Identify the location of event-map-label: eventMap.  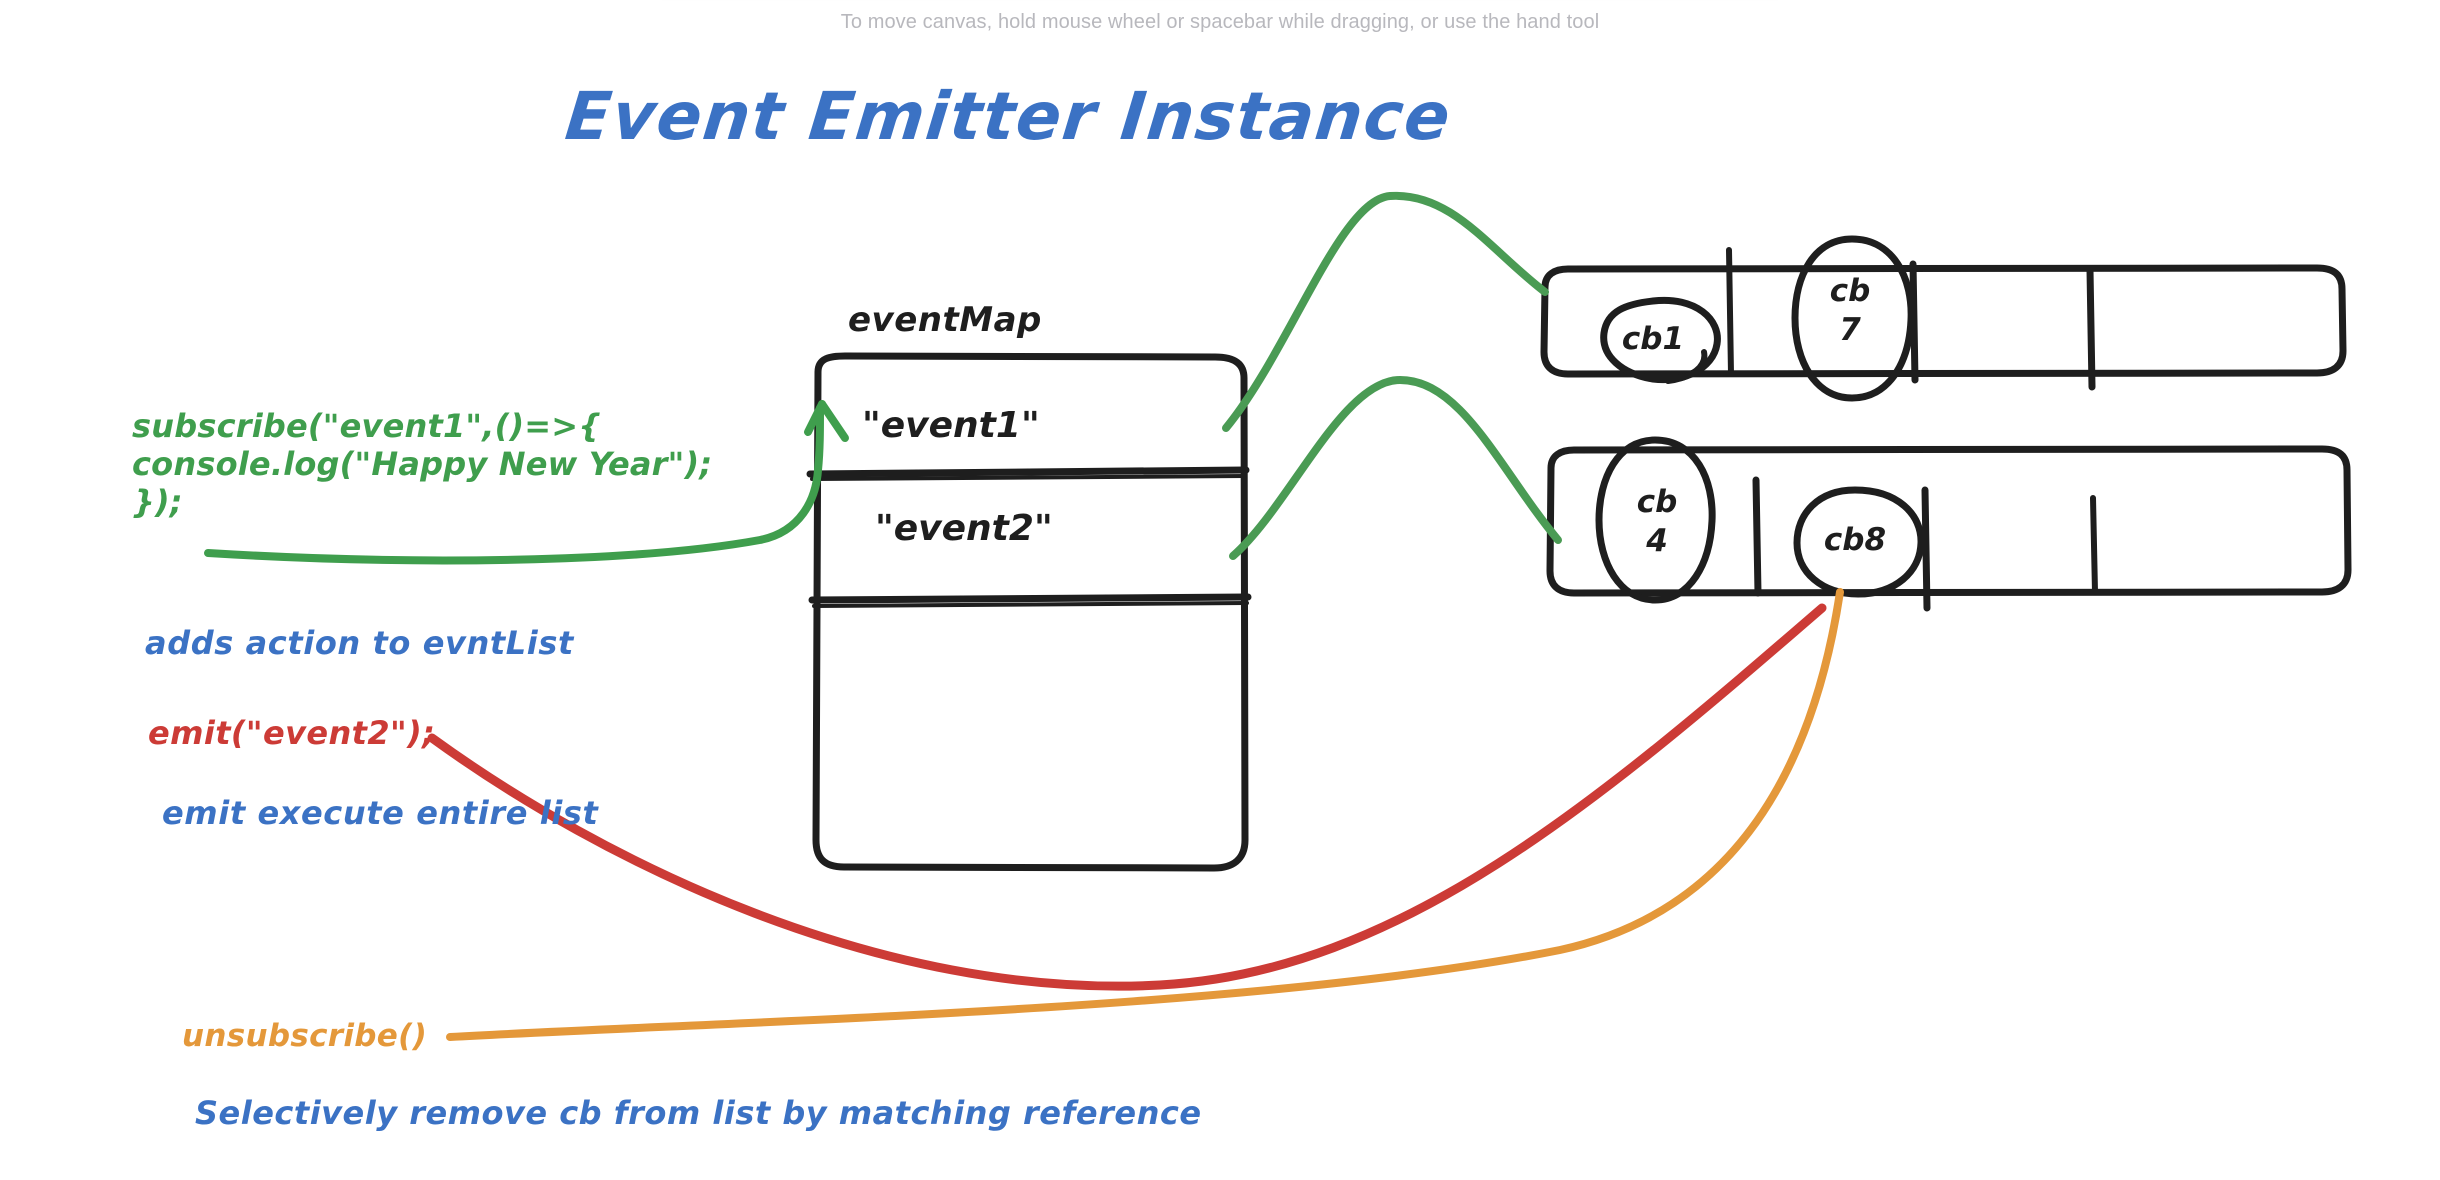
(945, 320).